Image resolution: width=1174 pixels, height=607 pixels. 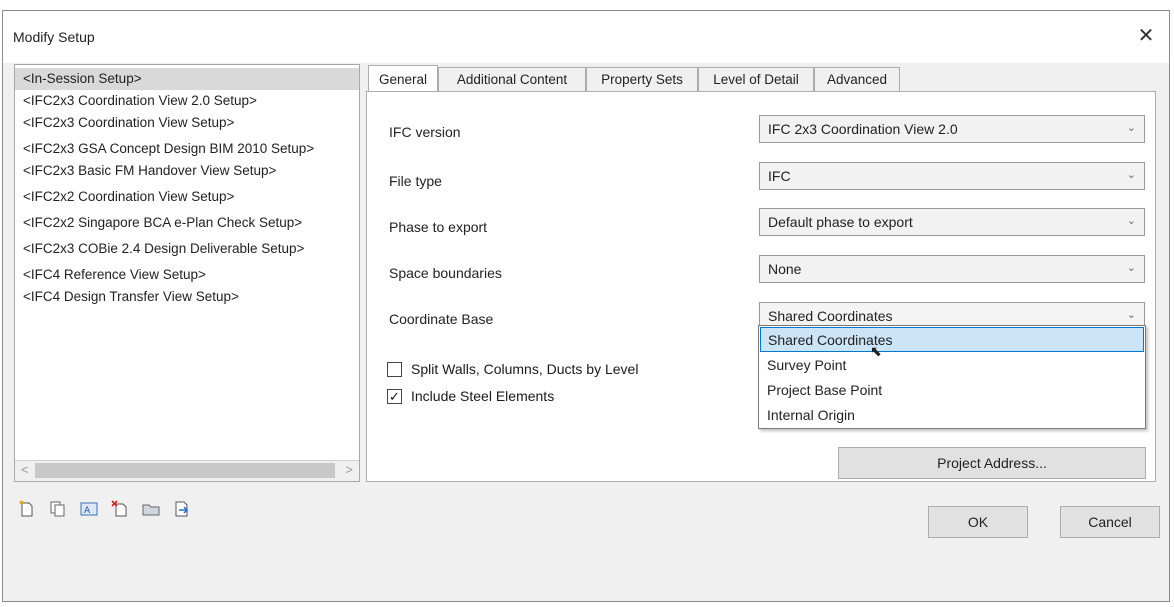 What do you see at coordinates (952, 390) in the screenshot?
I see `option-project-base-point: Project Base Point` at bounding box center [952, 390].